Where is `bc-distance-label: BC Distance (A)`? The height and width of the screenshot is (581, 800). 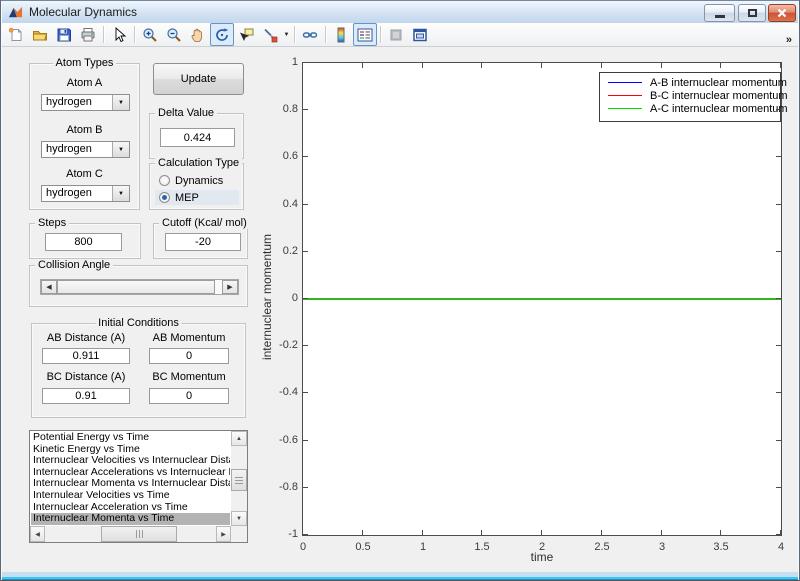 bc-distance-label: BC Distance (A) is located at coordinates (86, 377).